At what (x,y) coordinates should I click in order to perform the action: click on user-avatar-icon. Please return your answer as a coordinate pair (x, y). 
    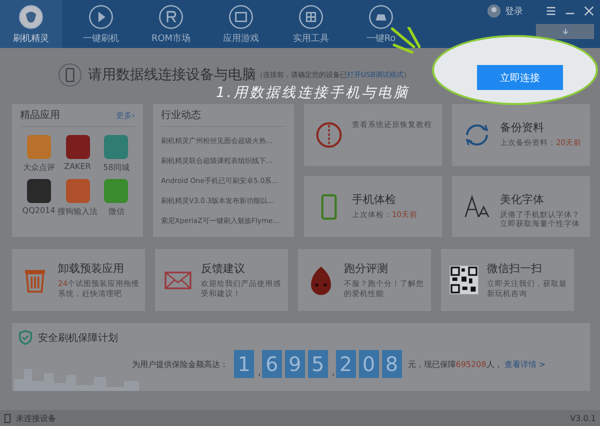
    Looking at the image, I should click on (494, 11).